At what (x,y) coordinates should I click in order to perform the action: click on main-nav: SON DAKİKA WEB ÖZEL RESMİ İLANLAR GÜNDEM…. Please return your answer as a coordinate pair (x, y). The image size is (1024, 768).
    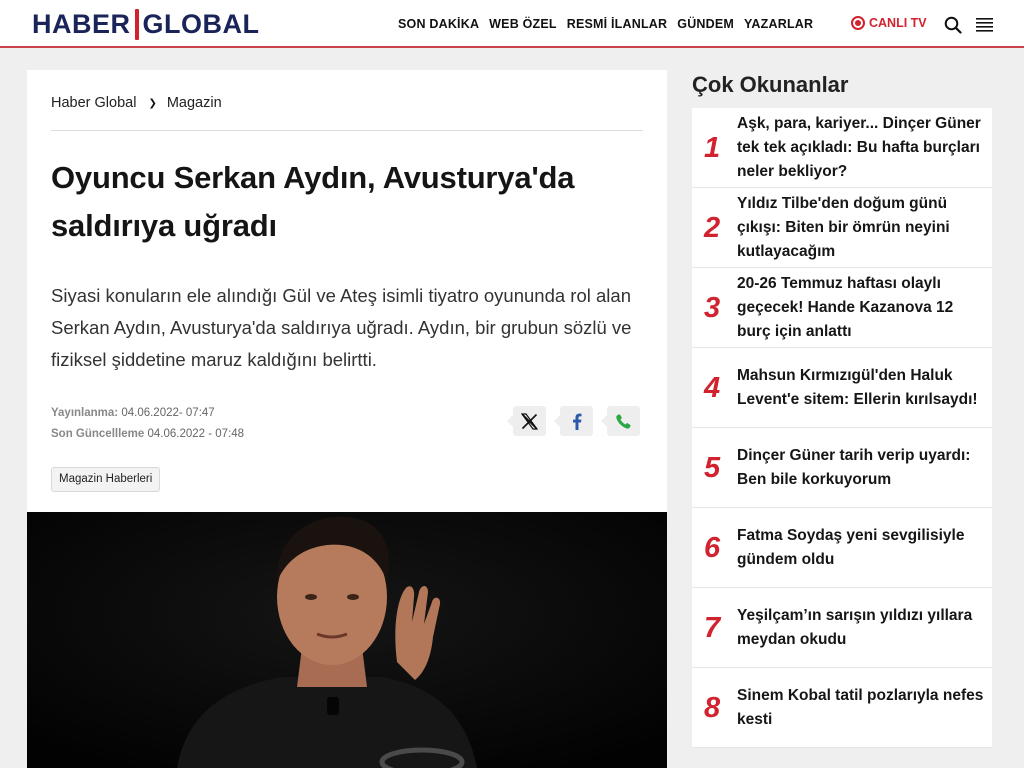
    Looking at the image, I should click on (610, 24).